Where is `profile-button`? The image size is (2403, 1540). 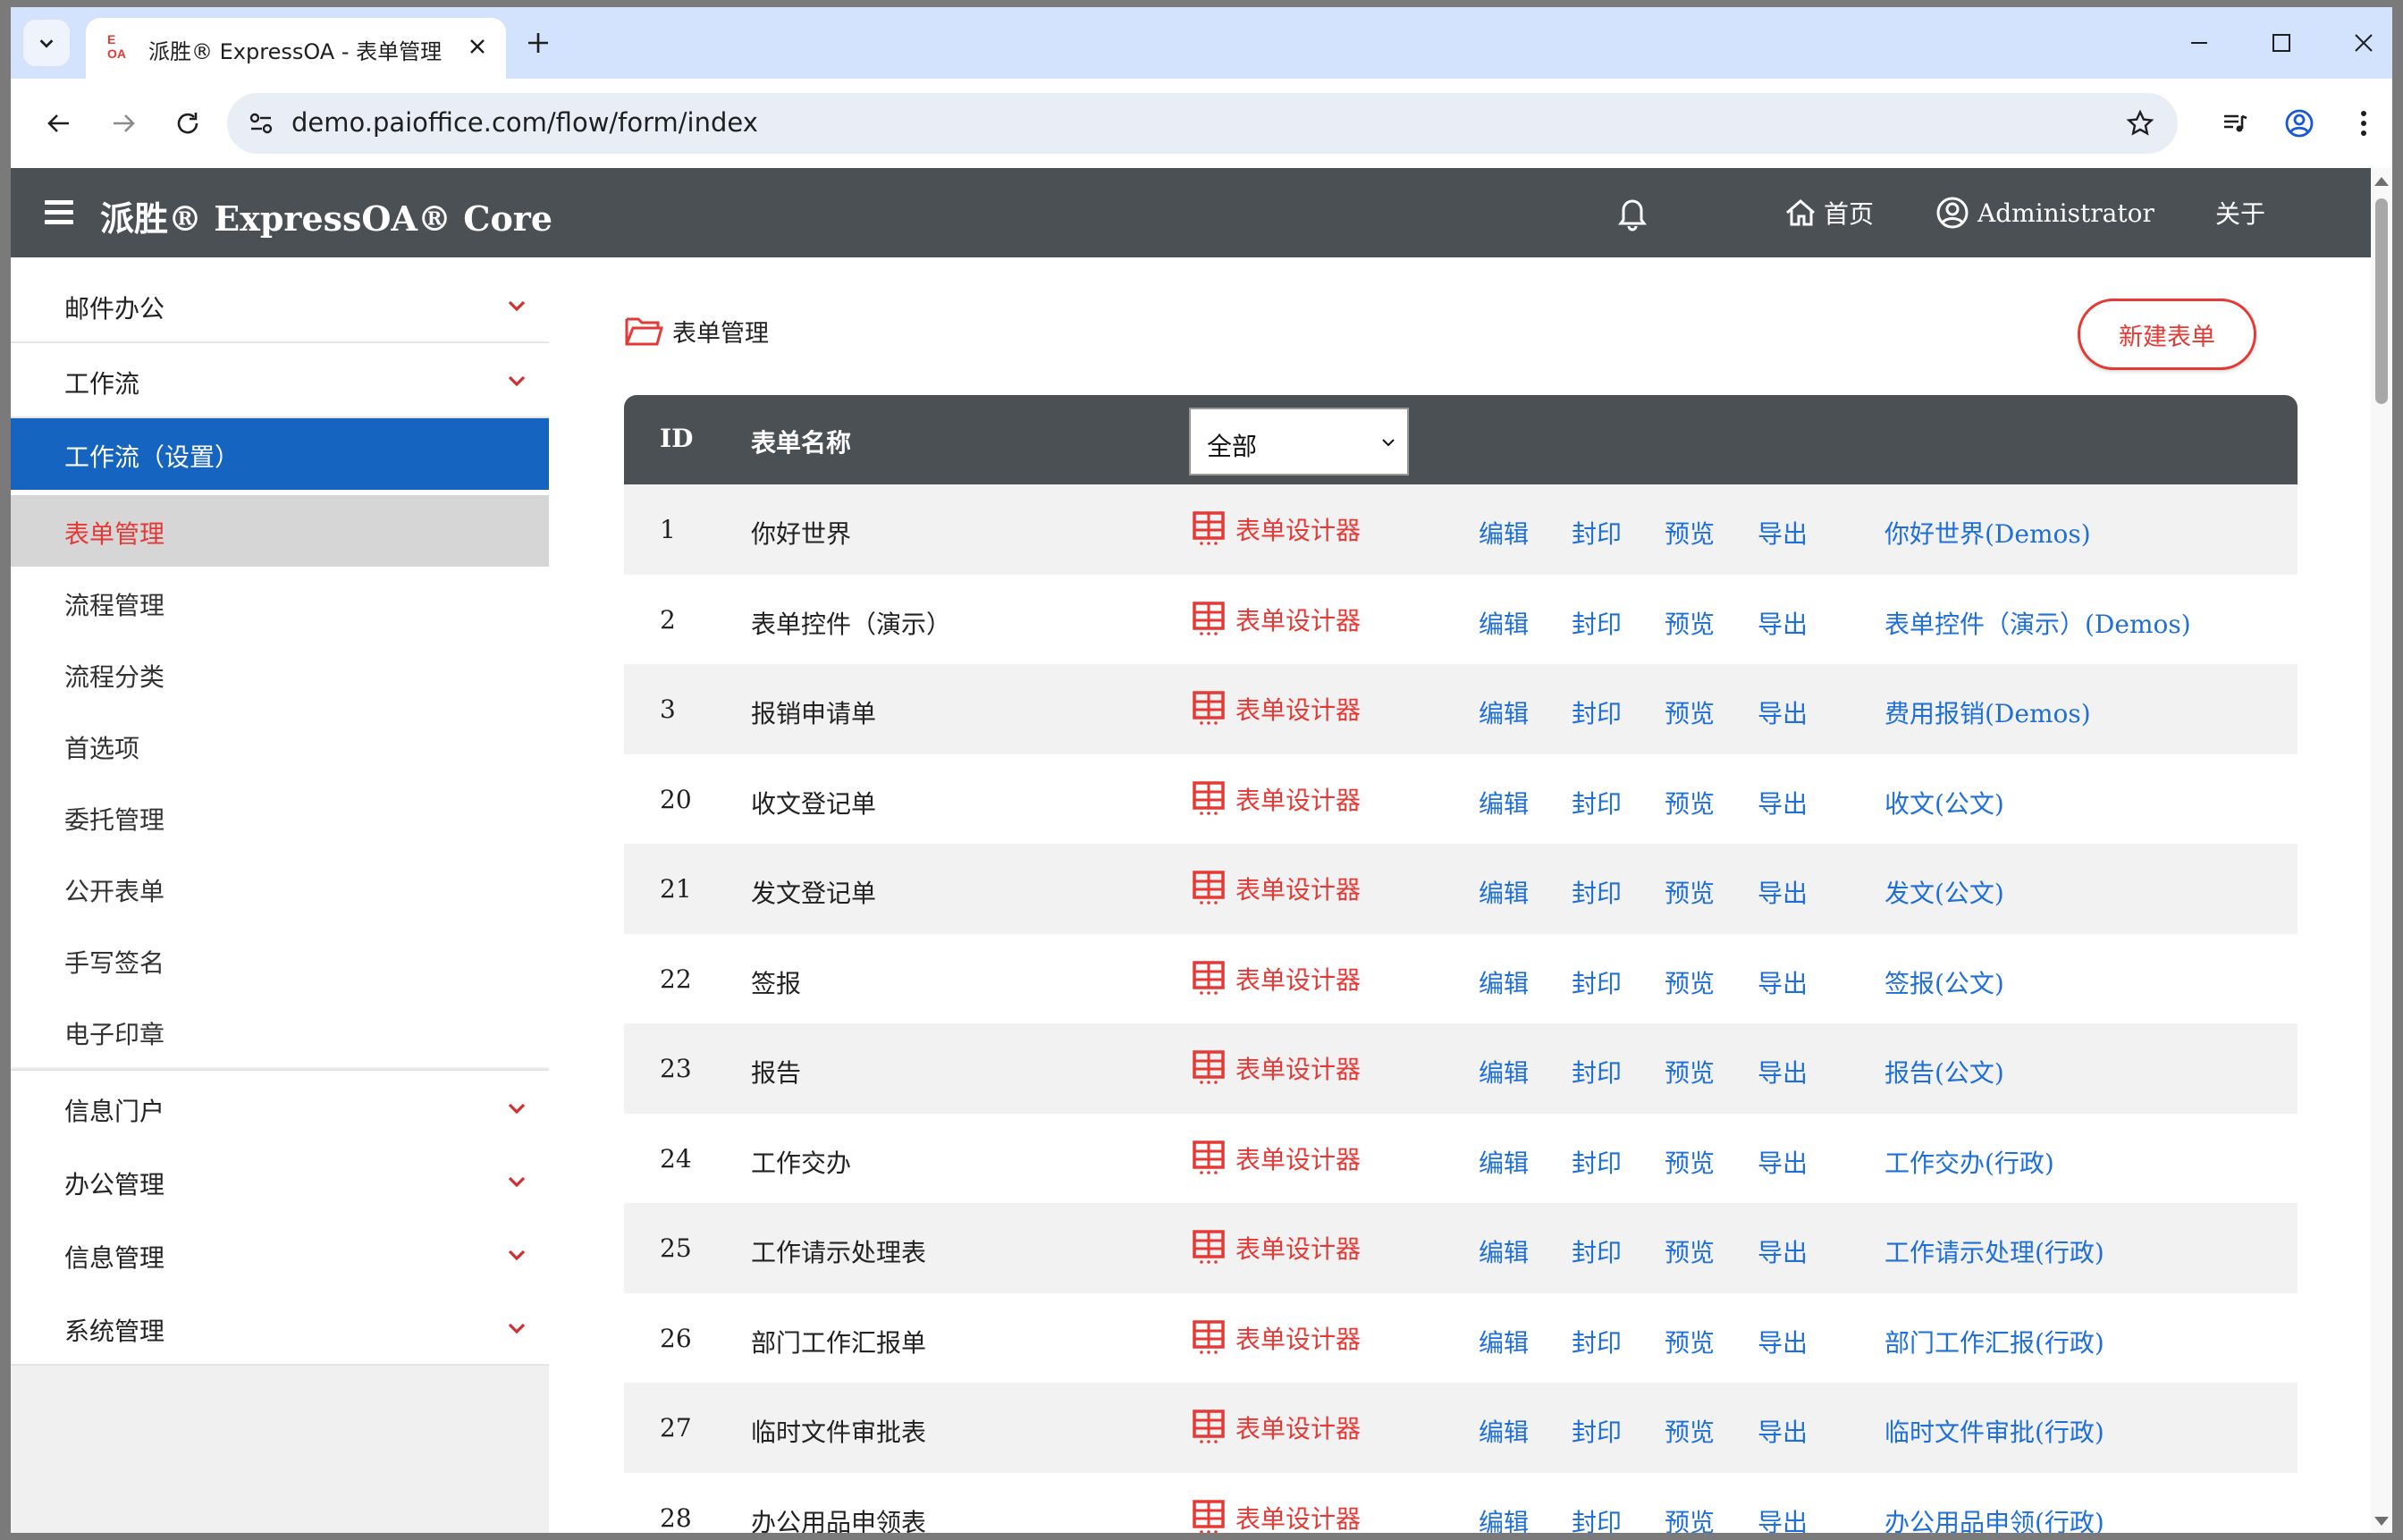
profile-button is located at coordinates (2300, 123).